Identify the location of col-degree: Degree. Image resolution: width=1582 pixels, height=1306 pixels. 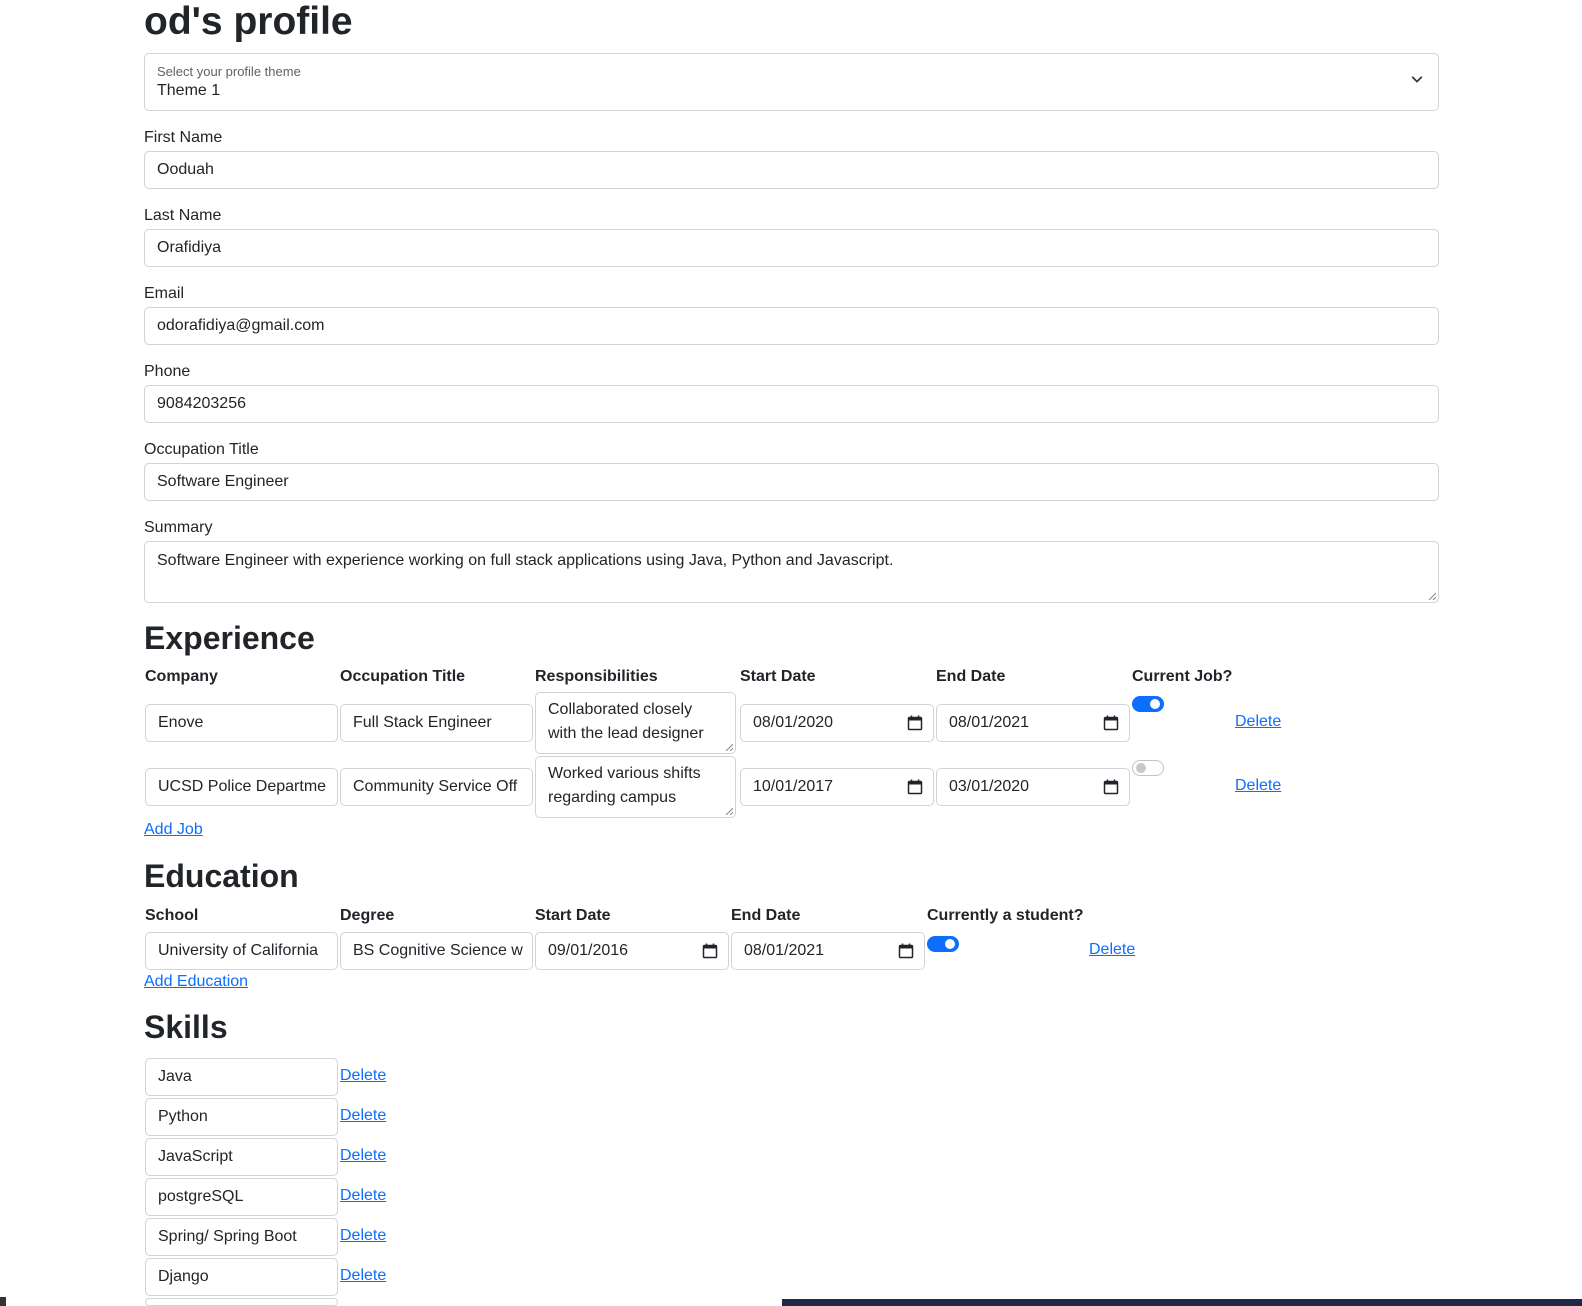
(367, 915).